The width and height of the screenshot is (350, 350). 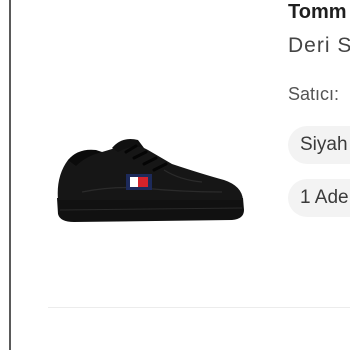 What do you see at coordinates (199, 307) in the screenshot?
I see `bottom-divider` at bounding box center [199, 307].